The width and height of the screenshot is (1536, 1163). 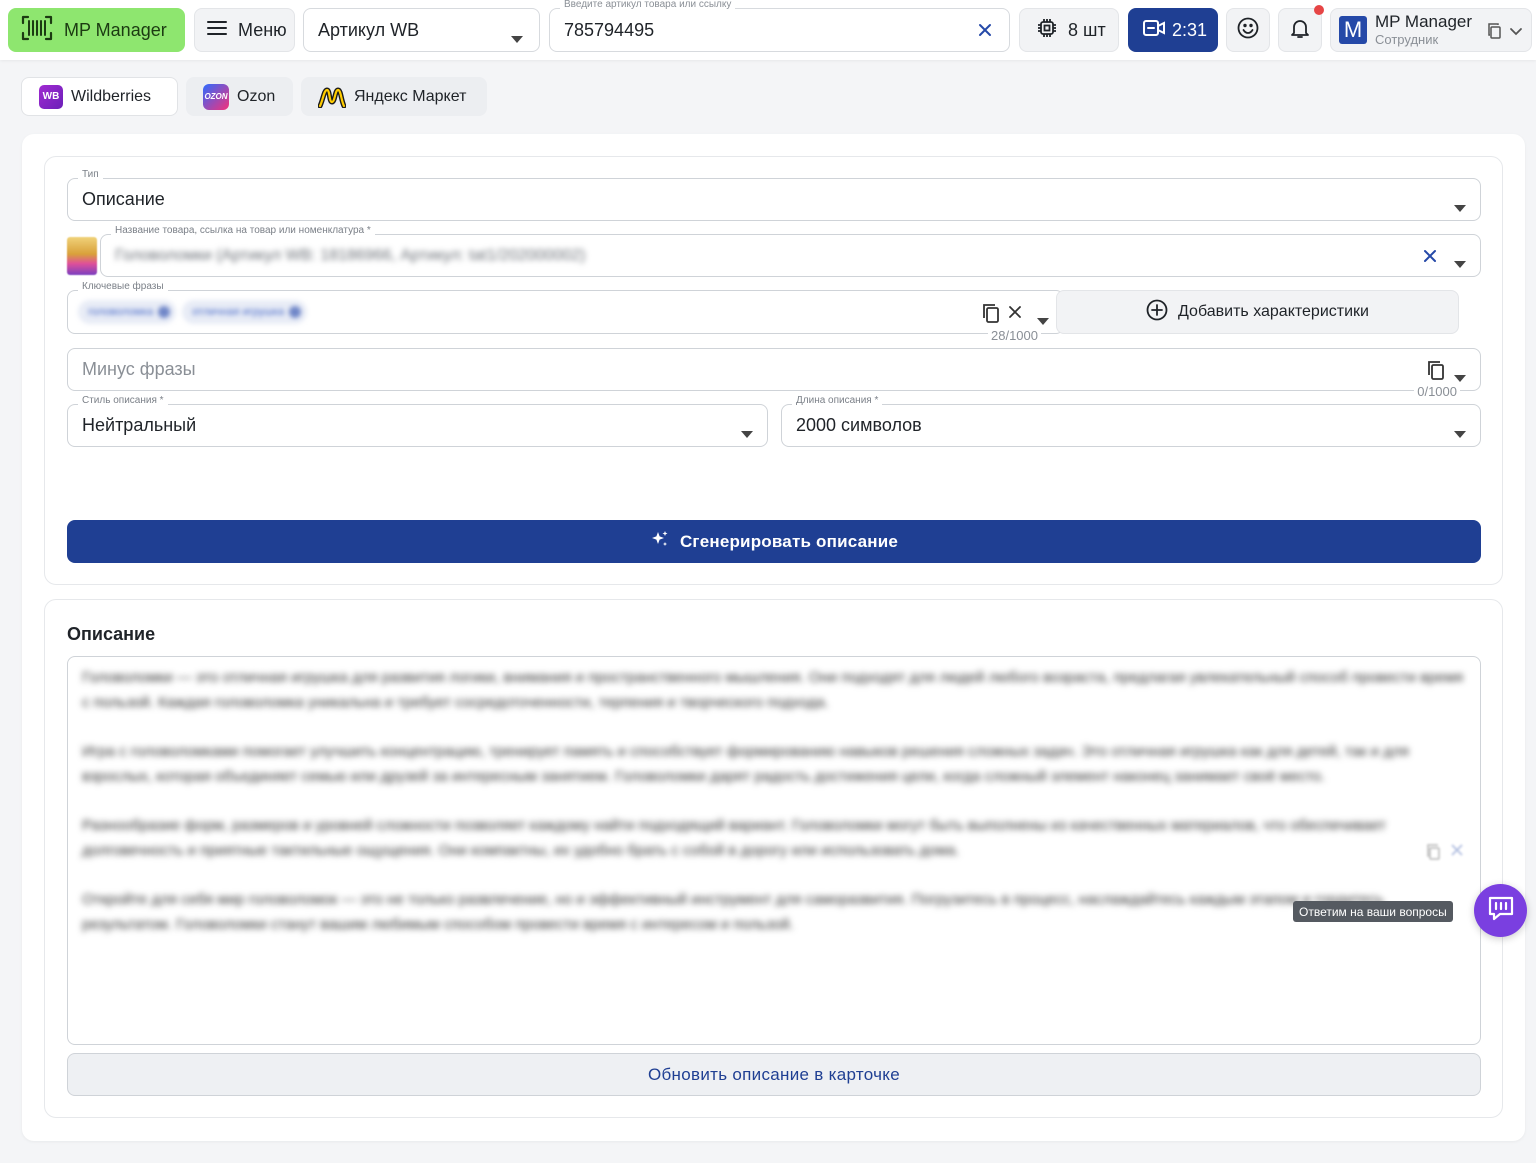 I want to click on article-type-select: Артикул WB, so click(x=421, y=30).